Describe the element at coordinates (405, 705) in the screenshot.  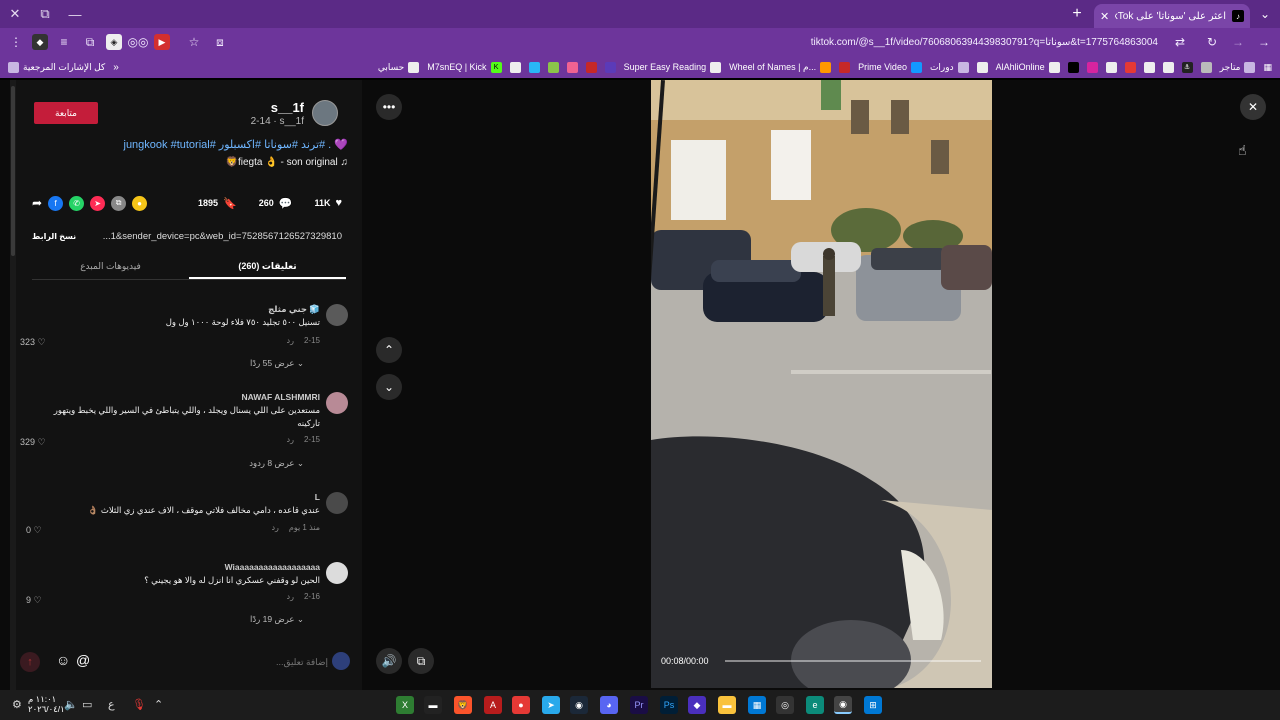
I see `excel-app-icon: X` at that location.